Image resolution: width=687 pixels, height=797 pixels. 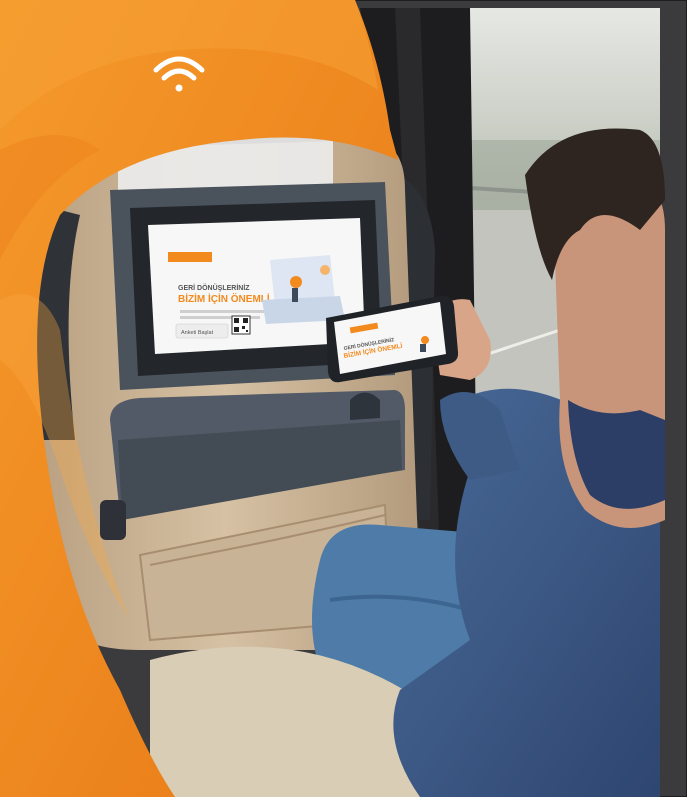 What do you see at coordinates (224, 298) in the screenshot?
I see `screen-heading-2: BİZİM İÇİN ÖNEMLİ` at bounding box center [224, 298].